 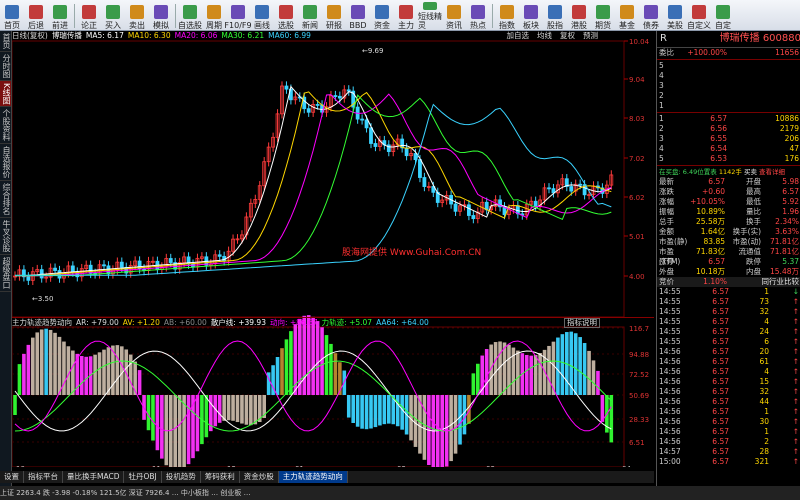 I want to click on toolbar-button-futures: 股指, so click(x=555, y=16).